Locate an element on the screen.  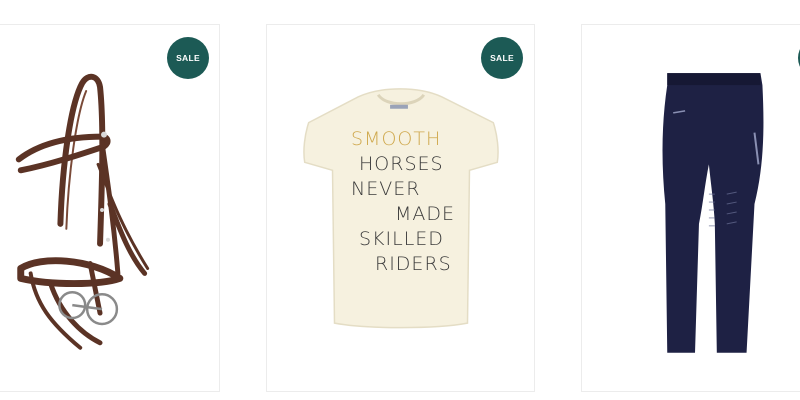
shirt-print-line: NEVER is located at coordinates (386, 189).